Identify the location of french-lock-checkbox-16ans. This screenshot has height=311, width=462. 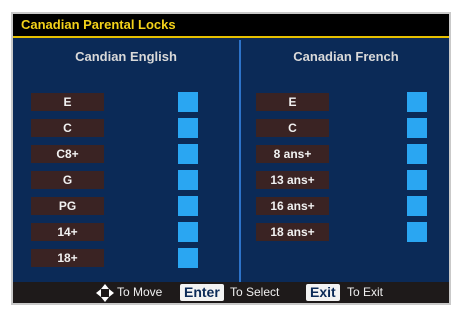
(417, 206).